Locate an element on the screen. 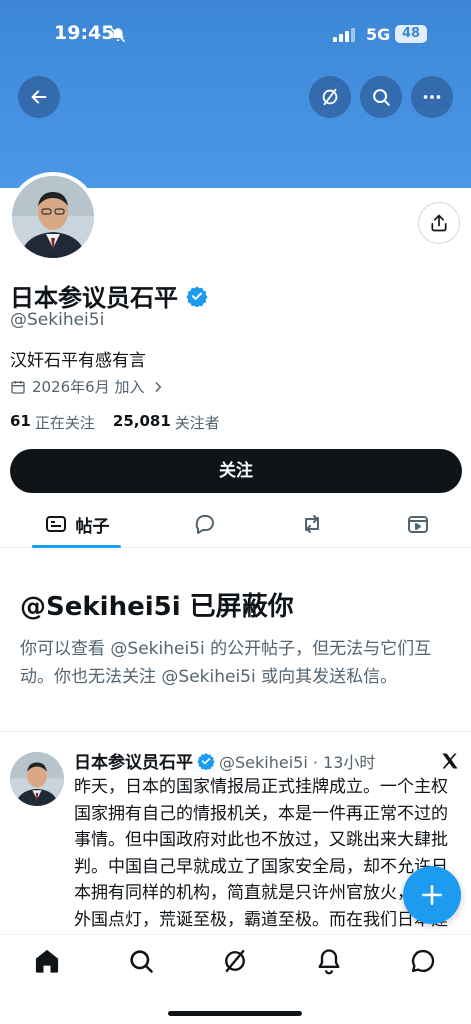 This screenshot has height=1024, width=471. calendar-icon is located at coordinates (18, 387).